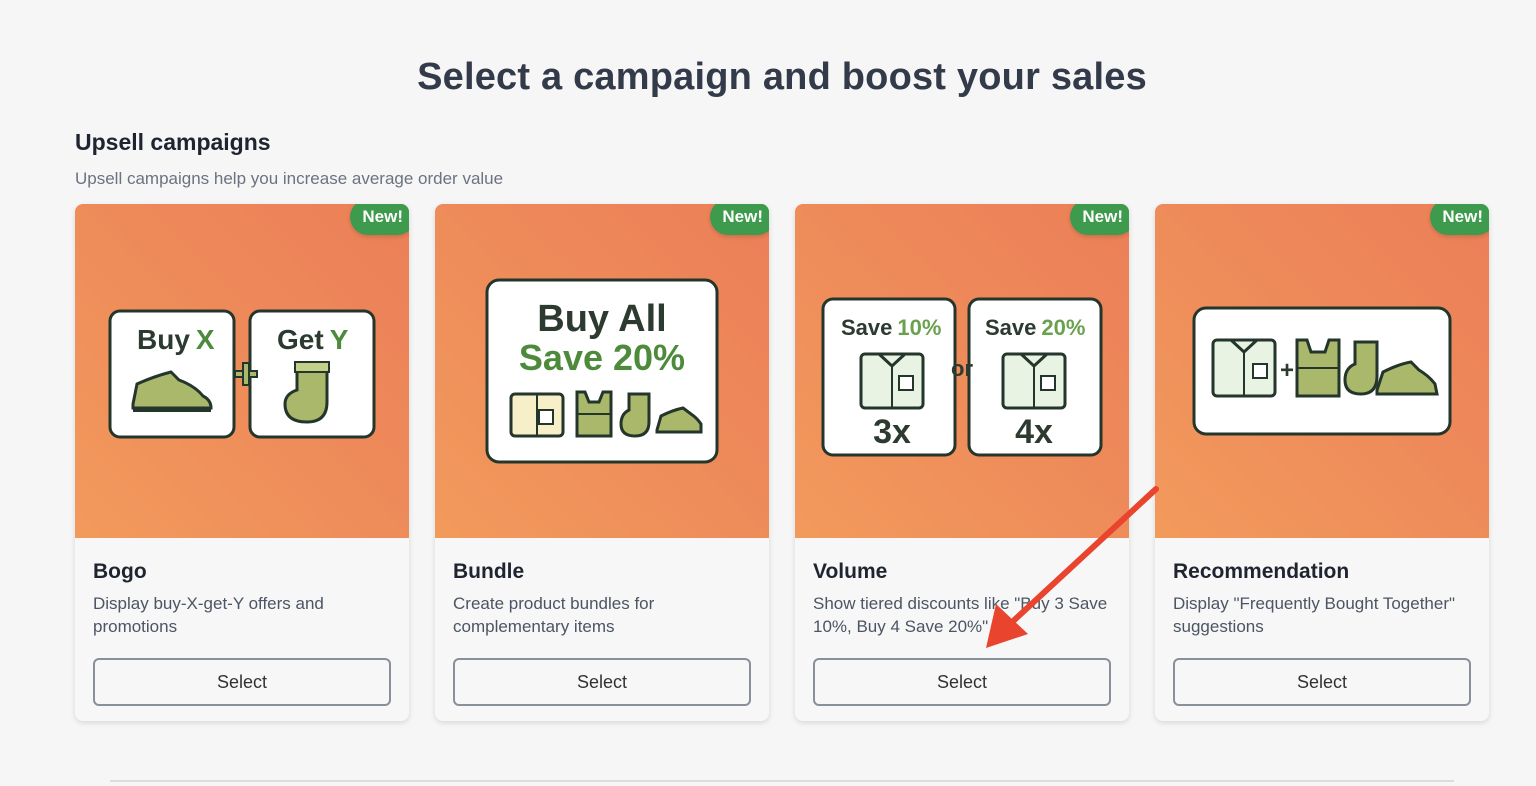 The width and height of the screenshot is (1536, 786). Describe the element at coordinates (313, 339) in the screenshot. I see `svg-text:GetY: Get Y` at that location.